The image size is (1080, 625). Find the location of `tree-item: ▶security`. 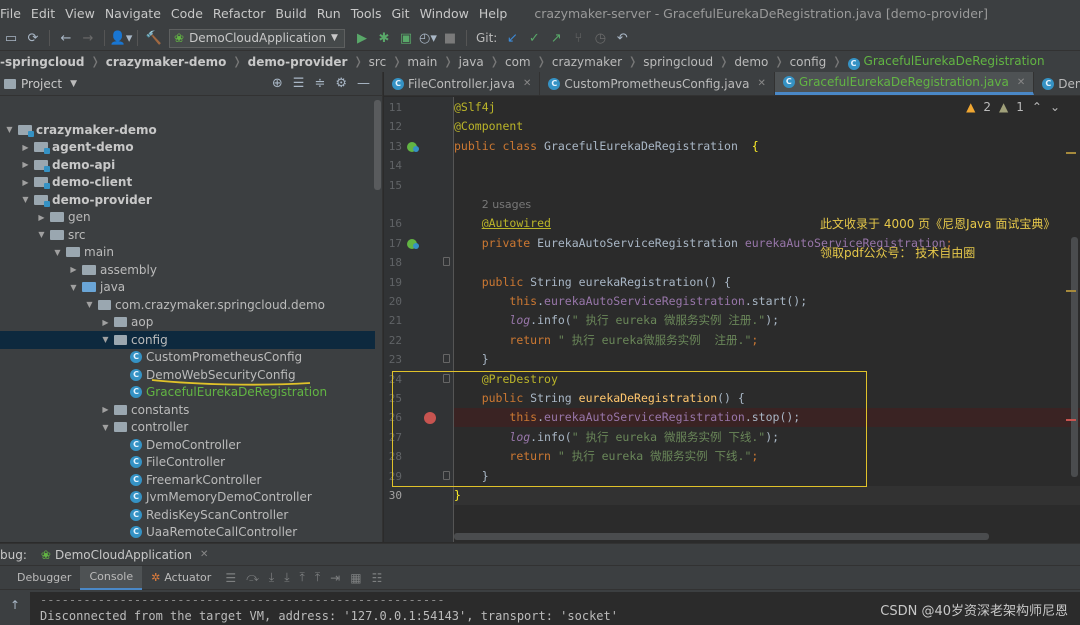

tree-item: ▶security is located at coordinates (187, 541).